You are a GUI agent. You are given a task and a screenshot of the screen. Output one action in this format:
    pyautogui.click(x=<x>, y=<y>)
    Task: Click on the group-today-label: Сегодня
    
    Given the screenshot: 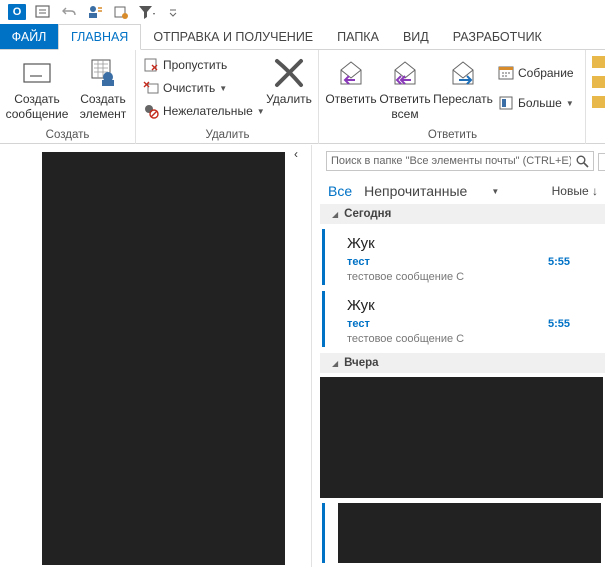 What is the action you would take?
    pyautogui.click(x=368, y=214)
    